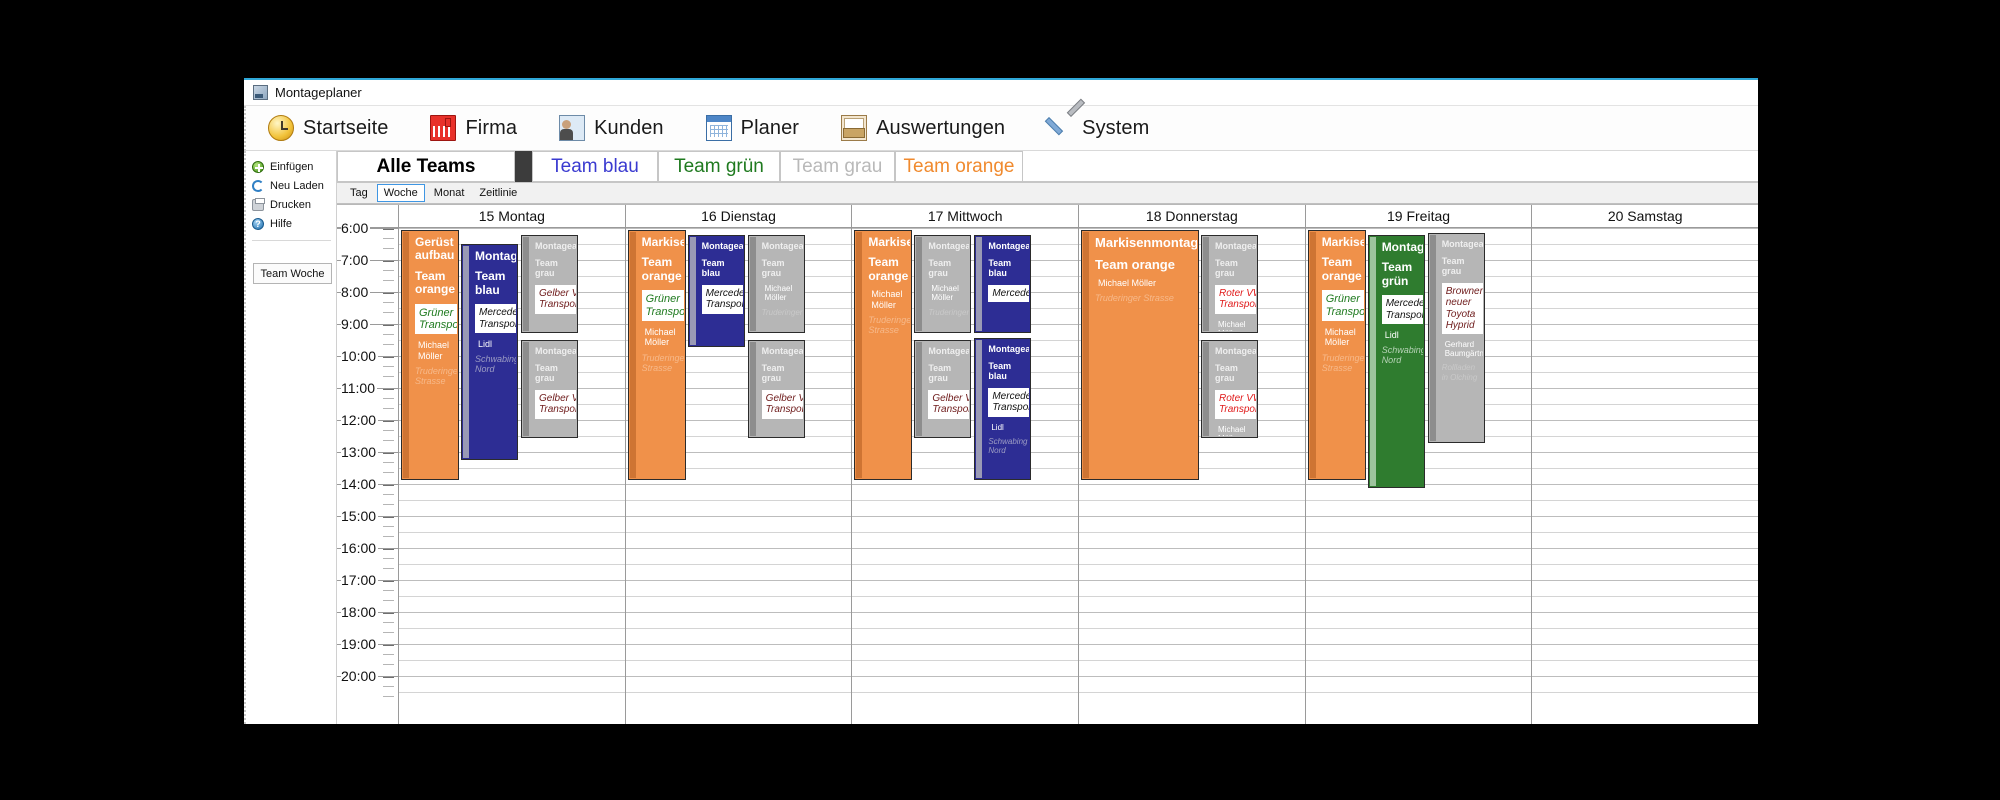 This screenshot has height=800, width=2000. Describe the element at coordinates (837, 166) in the screenshot. I see `tab-team-grau: Team grau` at that location.